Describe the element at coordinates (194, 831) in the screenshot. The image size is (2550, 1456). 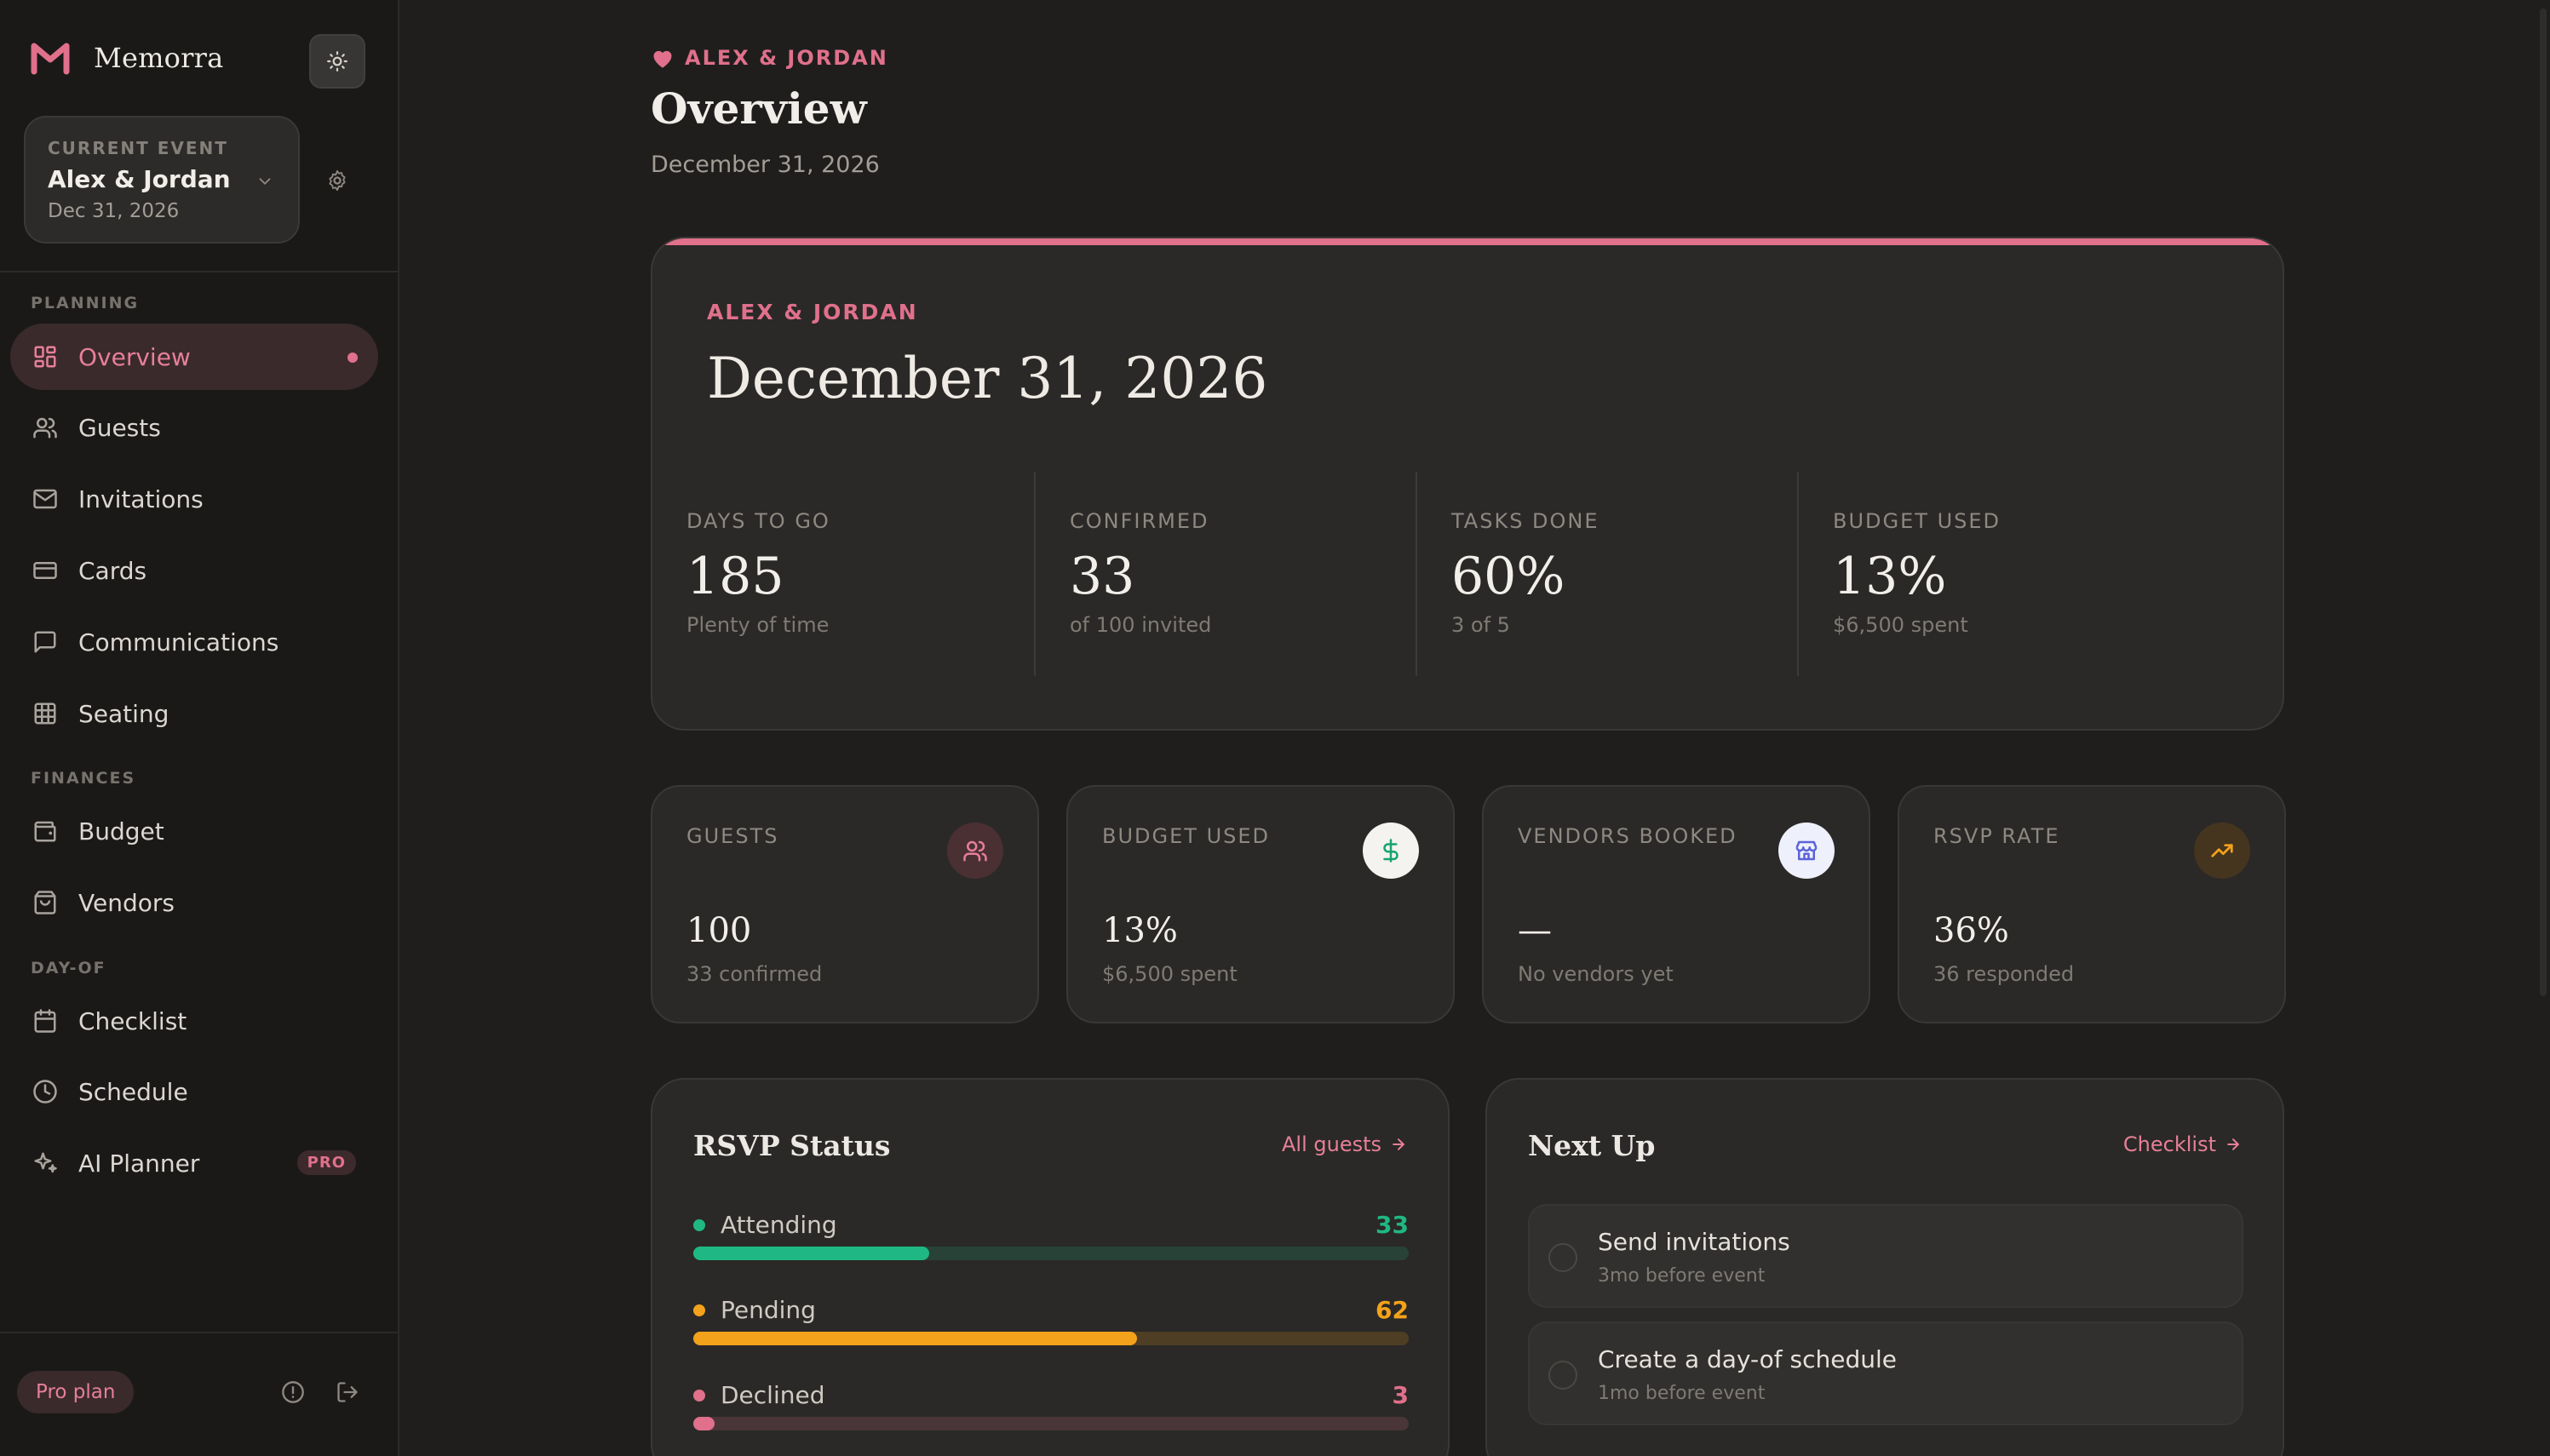
I see `sidebar-item-budget: Budget` at that location.